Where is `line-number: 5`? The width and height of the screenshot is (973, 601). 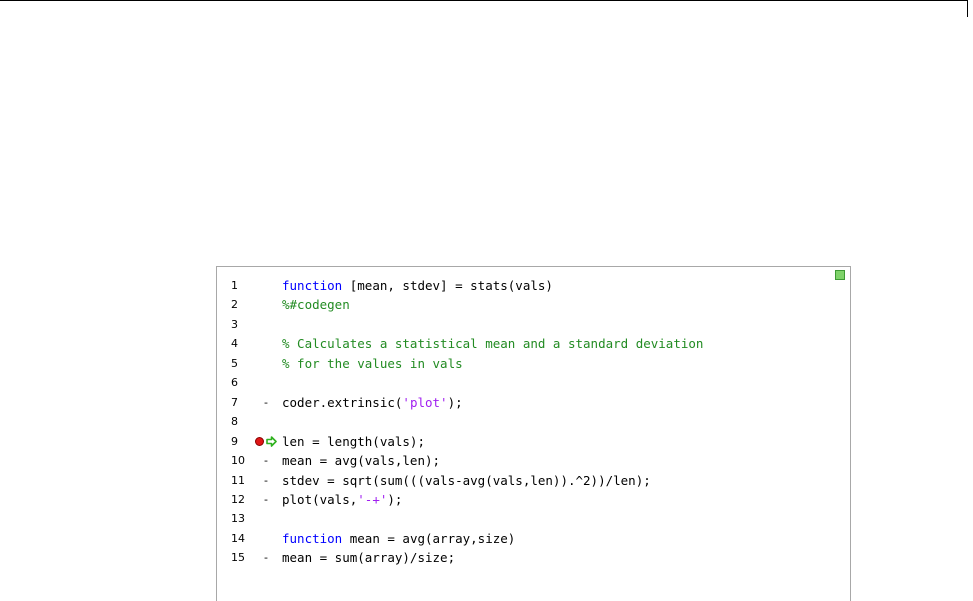
line-number: 5 is located at coordinates (234, 363).